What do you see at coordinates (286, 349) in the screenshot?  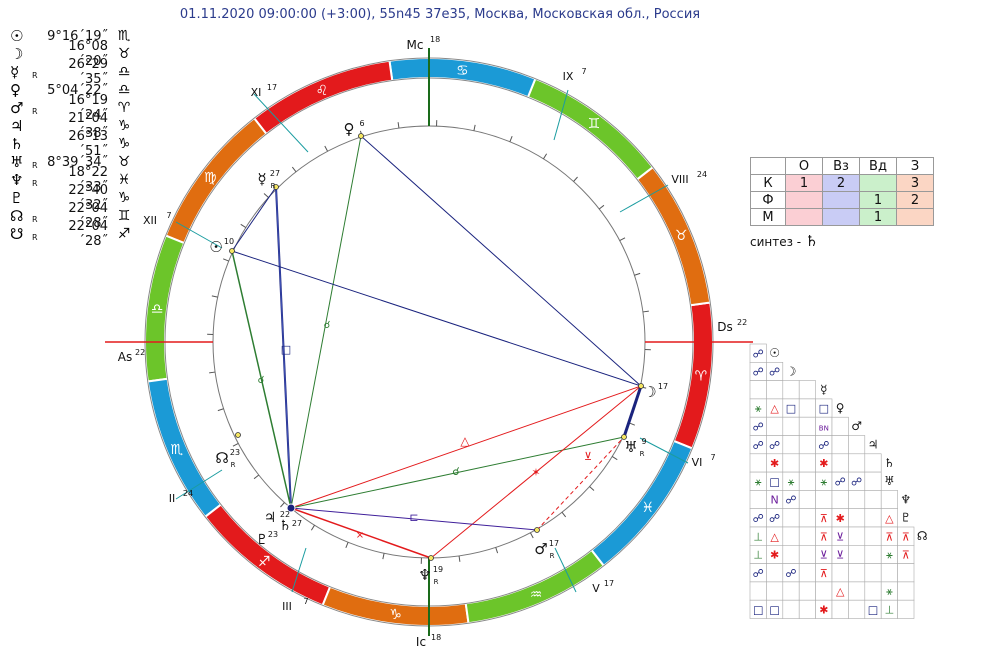 I see `aspect-symbol: □` at bounding box center [286, 349].